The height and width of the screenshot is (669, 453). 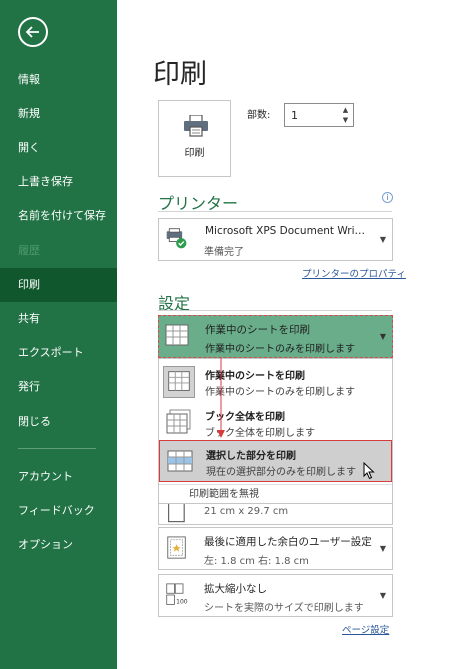 I want to click on nav-history: 履歴, so click(x=29, y=250).